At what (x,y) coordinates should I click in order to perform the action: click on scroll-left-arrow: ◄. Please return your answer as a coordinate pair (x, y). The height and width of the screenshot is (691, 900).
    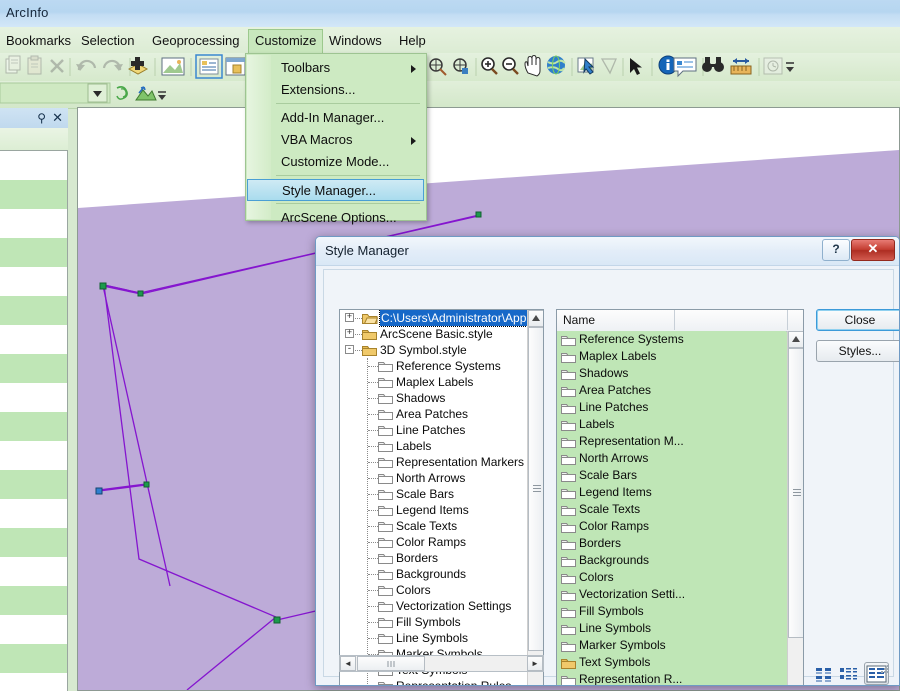
    Looking at the image, I should click on (348, 663).